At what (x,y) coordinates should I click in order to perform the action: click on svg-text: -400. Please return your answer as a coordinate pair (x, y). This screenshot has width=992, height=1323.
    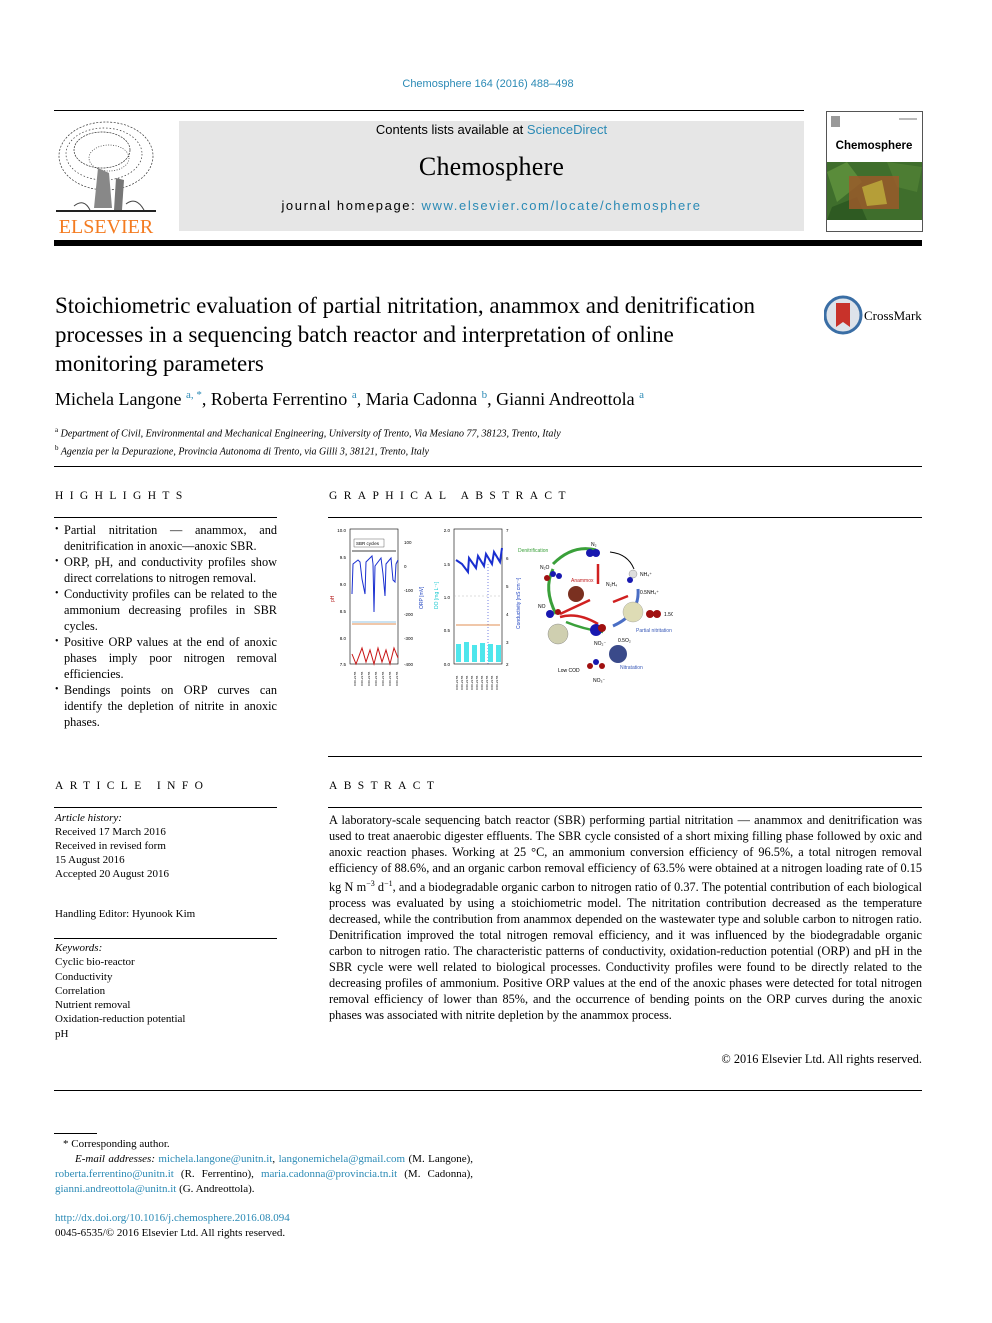
    Looking at the image, I should click on (409, 664).